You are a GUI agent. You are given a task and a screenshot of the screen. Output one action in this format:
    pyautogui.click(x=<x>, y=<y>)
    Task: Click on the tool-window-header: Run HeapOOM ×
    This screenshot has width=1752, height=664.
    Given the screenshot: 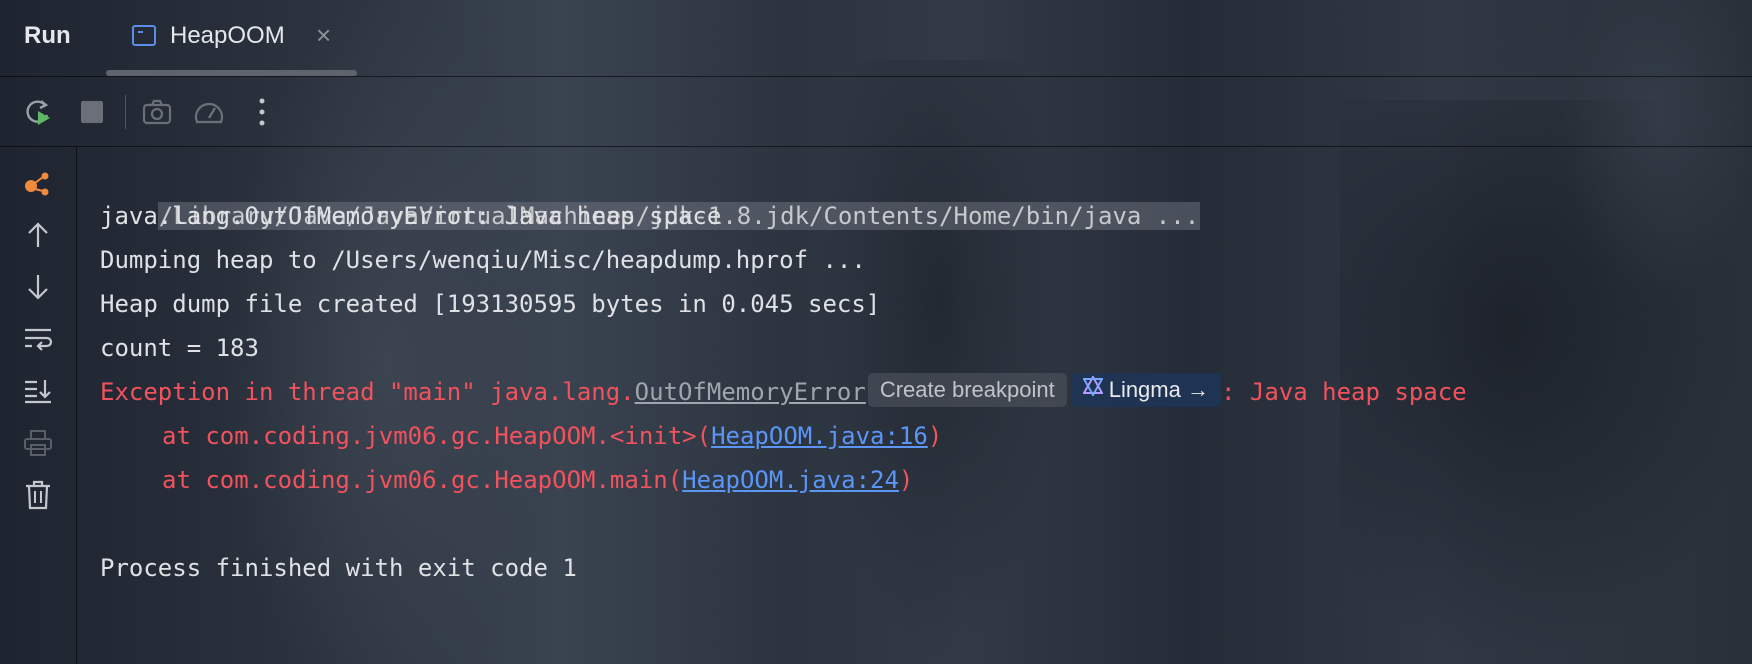 What is the action you would take?
    pyautogui.click(x=876, y=38)
    